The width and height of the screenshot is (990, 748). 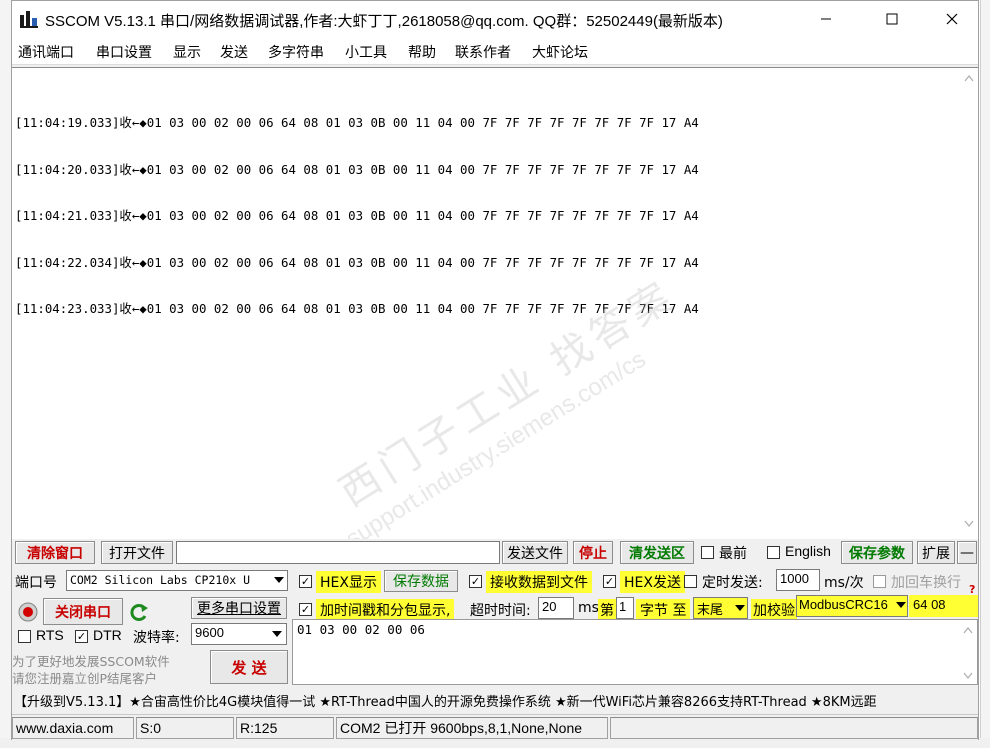 What do you see at coordinates (535, 552) in the screenshot?
I see `send-file-button: 发送文件` at bounding box center [535, 552].